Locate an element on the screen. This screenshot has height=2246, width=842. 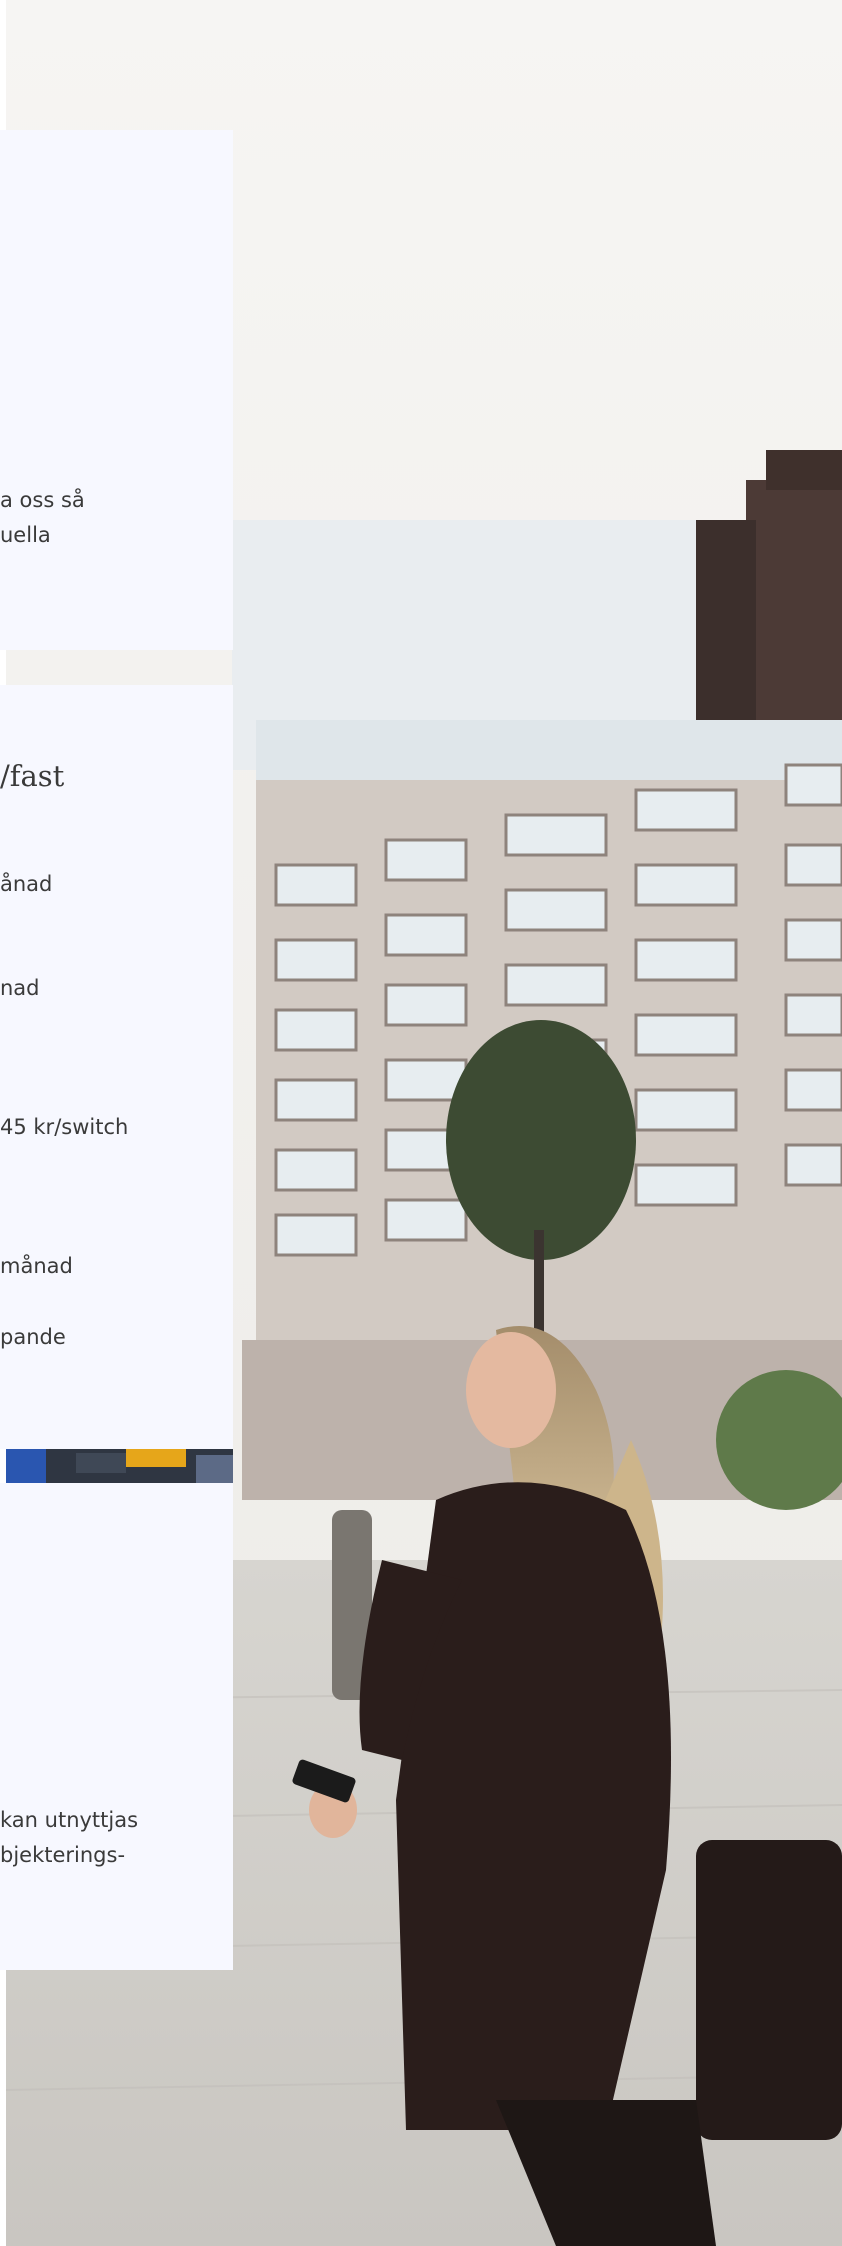
card-2-line-5: pande is located at coordinates (33, 1337).